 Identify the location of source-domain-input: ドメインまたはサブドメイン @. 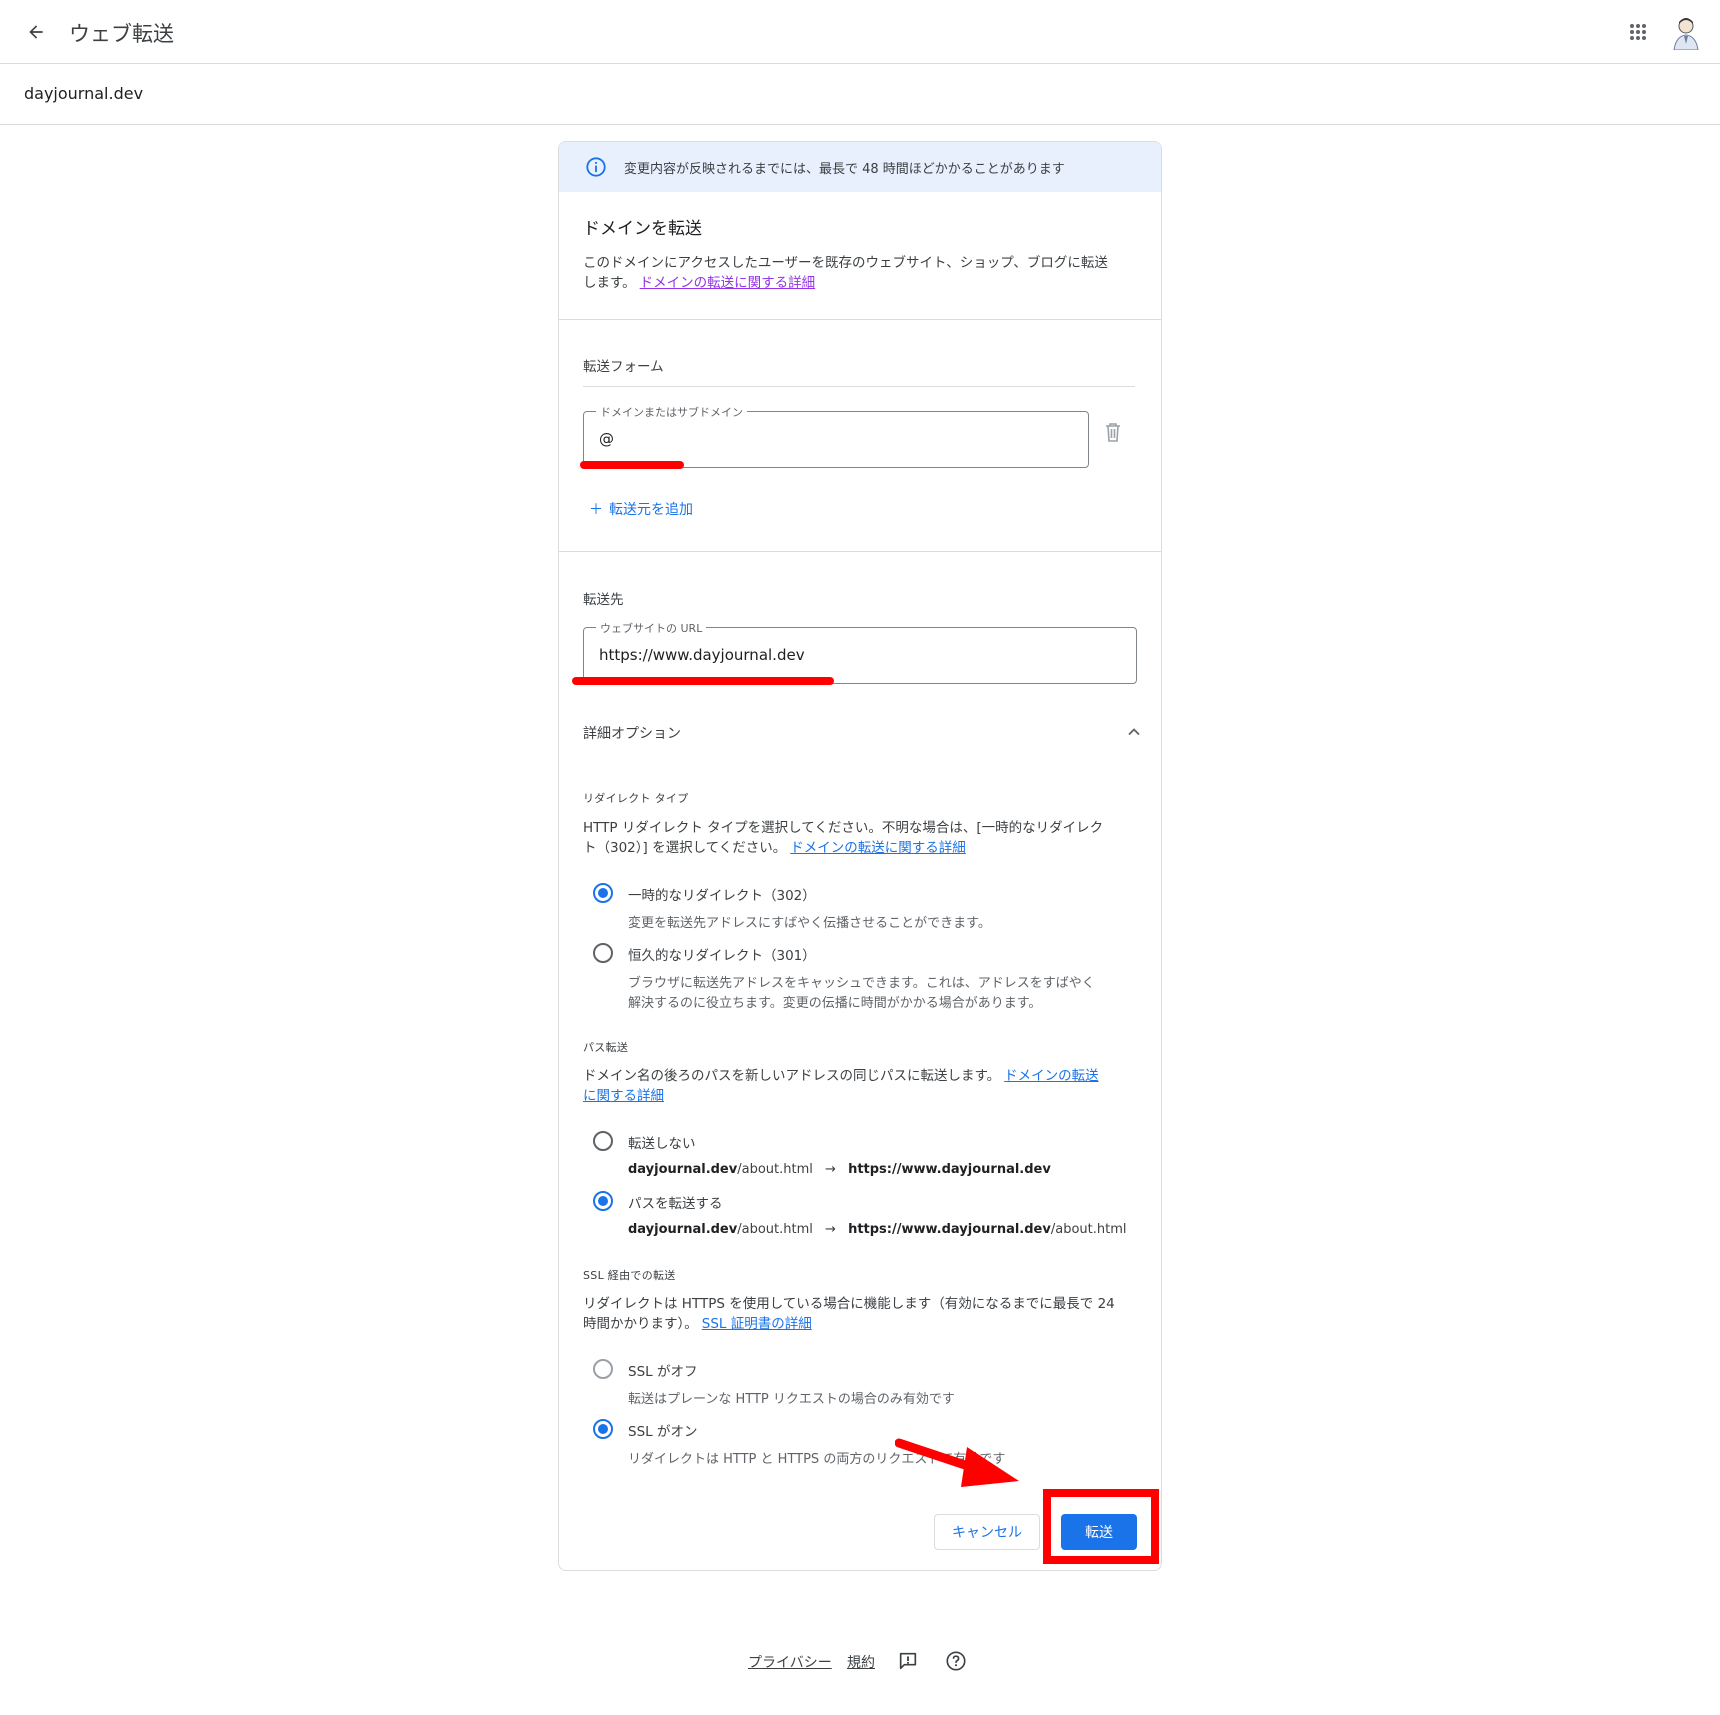
(836, 436).